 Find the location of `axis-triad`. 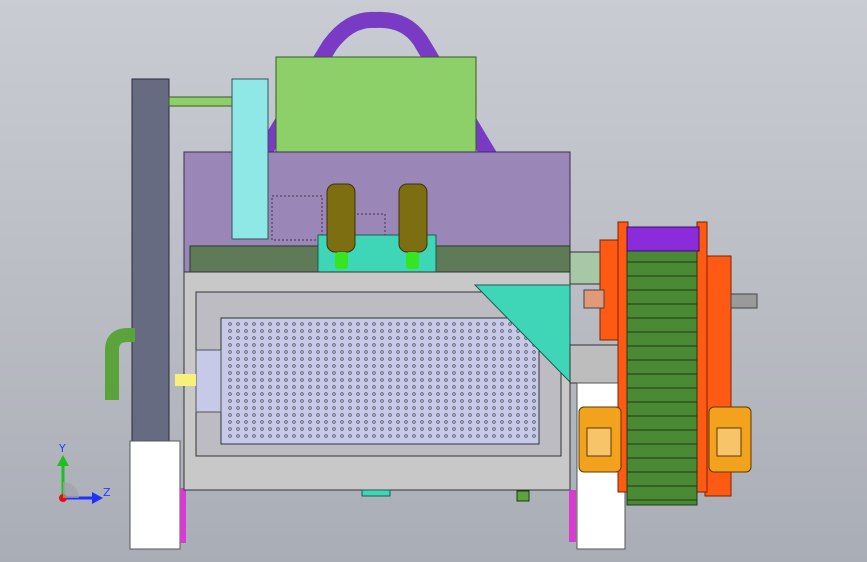

axis-triad is located at coordinates (80, 479).